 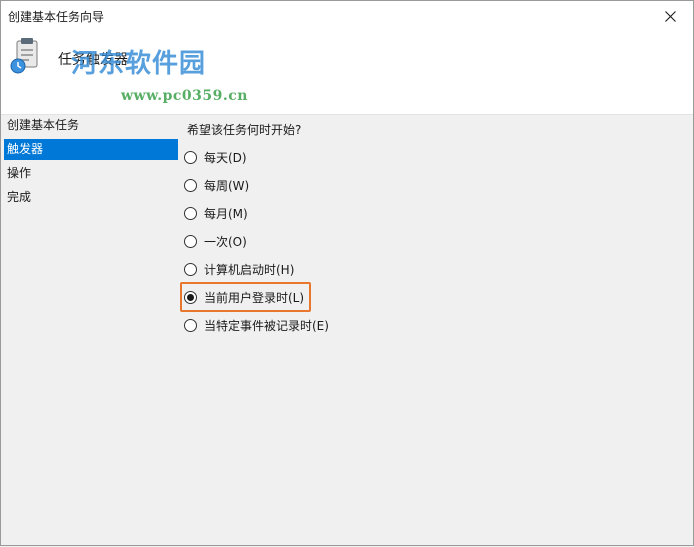 What do you see at coordinates (347, 16) in the screenshot?
I see `title-bar: 创建基本任务向导` at bounding box center [347, 16].